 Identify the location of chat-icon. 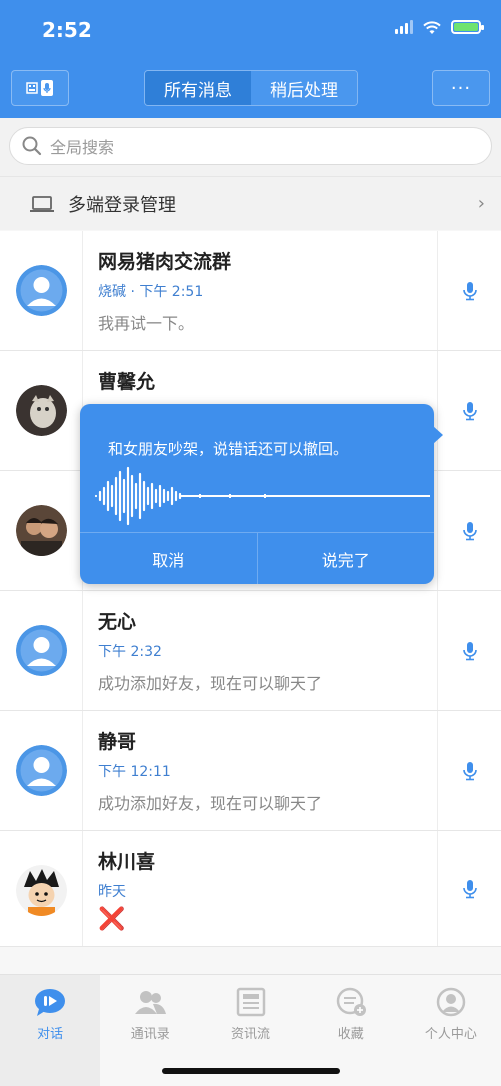
(50, 1002).